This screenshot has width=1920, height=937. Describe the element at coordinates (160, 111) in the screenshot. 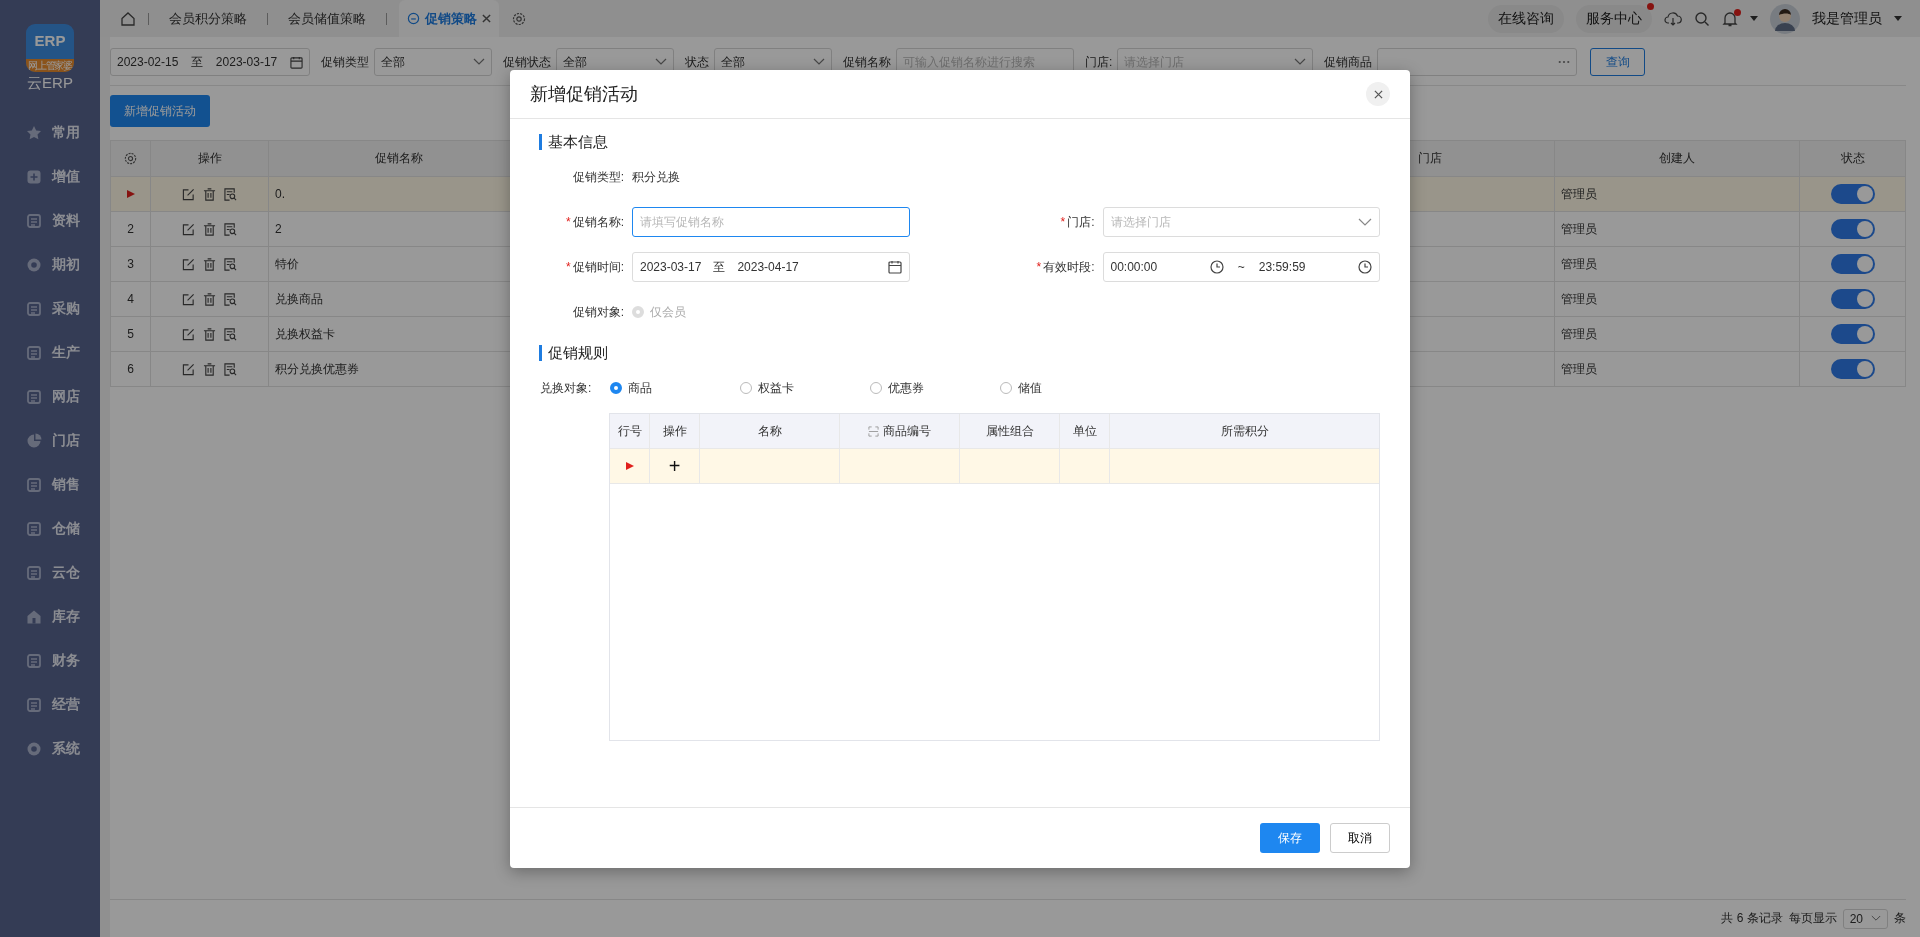

I see `add-promotion-button: 新增促销活动` at that location.